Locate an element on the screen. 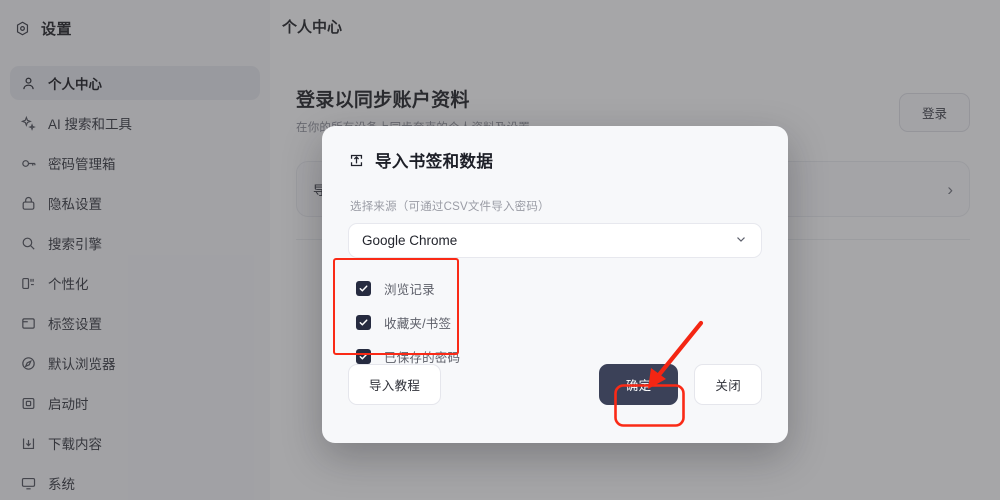 Image resolution: width=1000 pixels, height=500 pixels. dialog-actions: 导入教程 确定 关闭 is located at coordinates (555, 384).